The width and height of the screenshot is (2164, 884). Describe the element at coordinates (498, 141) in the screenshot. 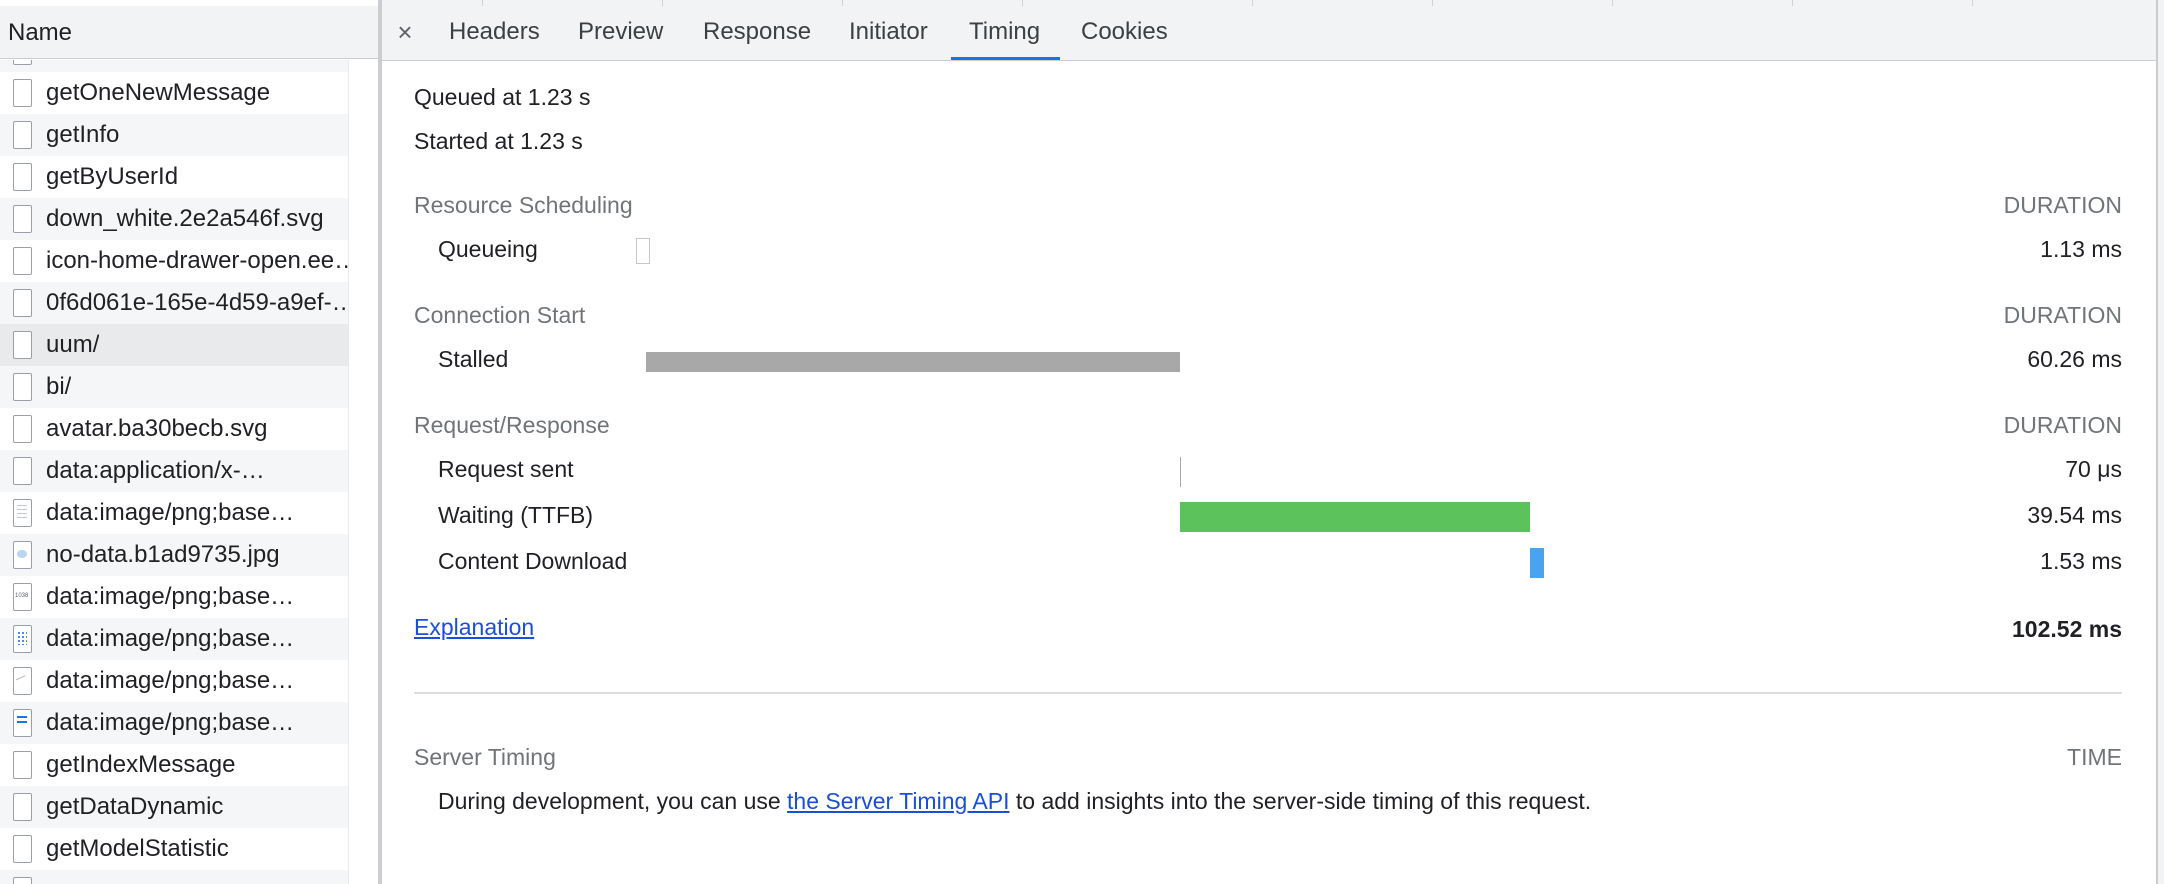

I see `started-at-text: Started at 1.23 s` at that location.